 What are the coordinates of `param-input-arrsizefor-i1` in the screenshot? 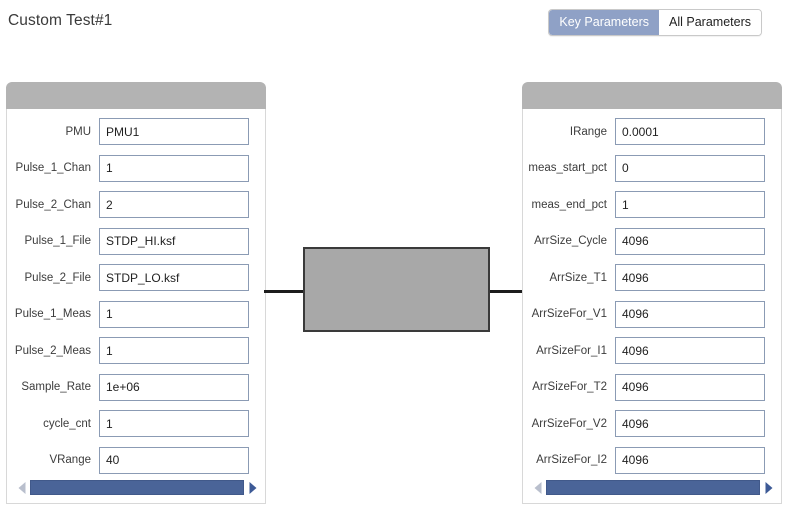 It's located at (690, 350).